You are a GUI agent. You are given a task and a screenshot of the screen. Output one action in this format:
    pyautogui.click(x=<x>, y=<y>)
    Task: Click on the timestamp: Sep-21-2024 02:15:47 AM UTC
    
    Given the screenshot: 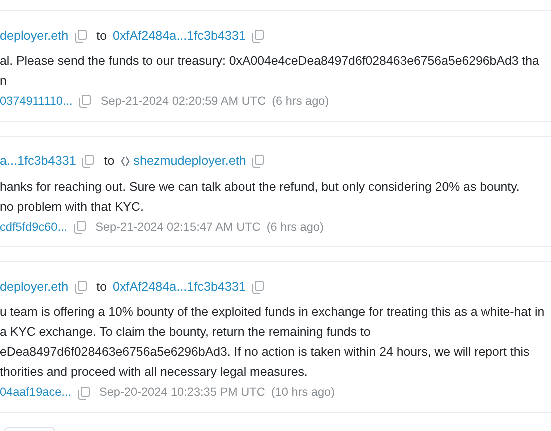 What is the action you would take?
    pyautogui.click(x=178, y=227)
    